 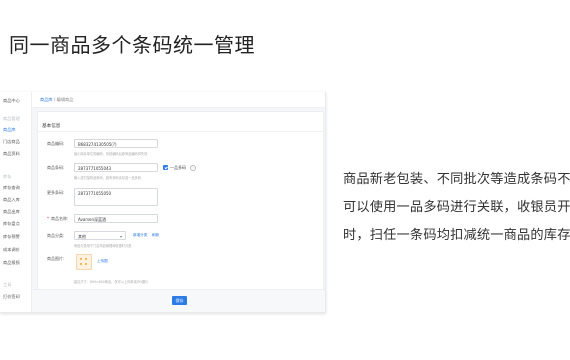 I want to click on sidebar-group-label: 工具, so click(x=7, y=284).